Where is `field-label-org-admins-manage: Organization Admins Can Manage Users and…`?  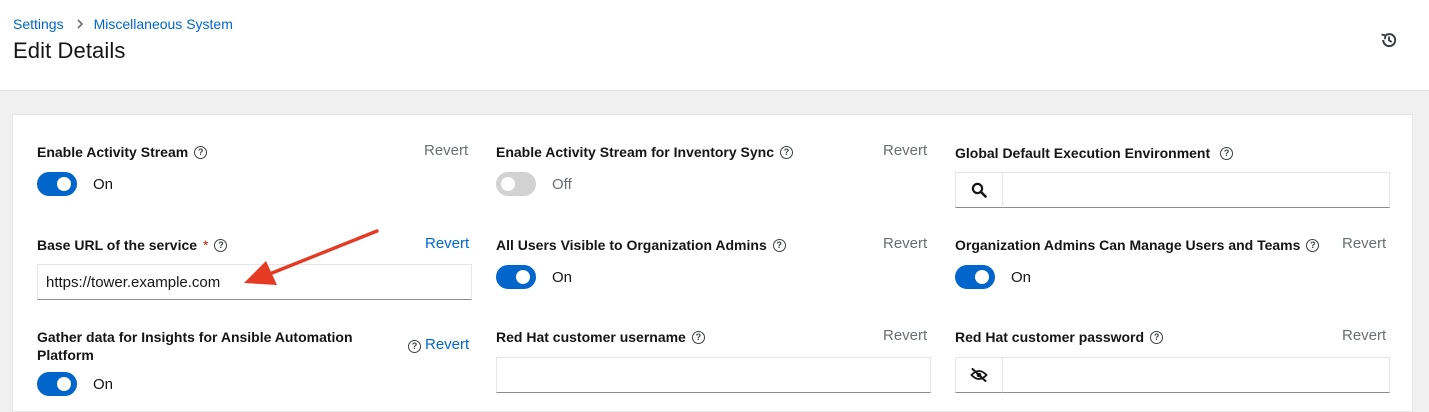
field-label-org-admins-manage: Organization Admins Can Manage Users and… is located at coordinates (1137, 245).